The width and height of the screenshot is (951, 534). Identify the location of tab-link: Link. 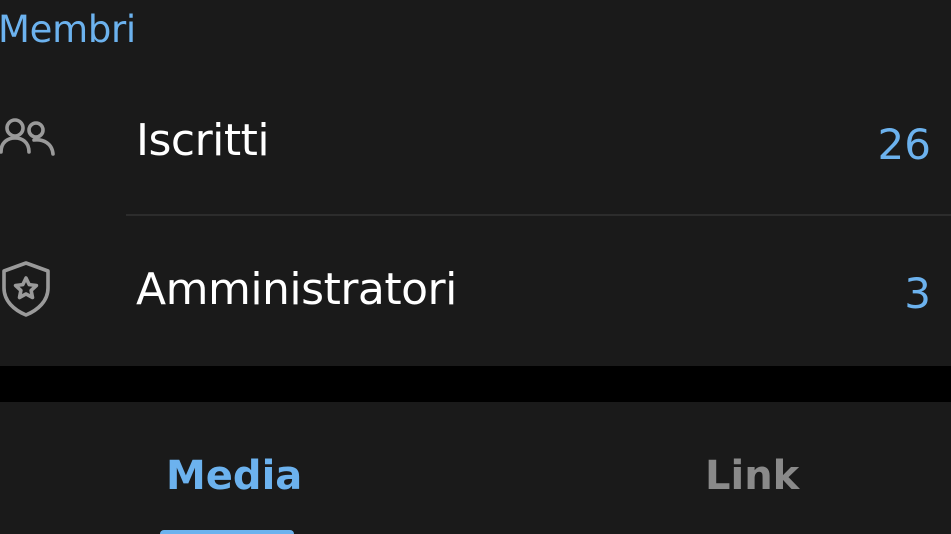
(752, 476).